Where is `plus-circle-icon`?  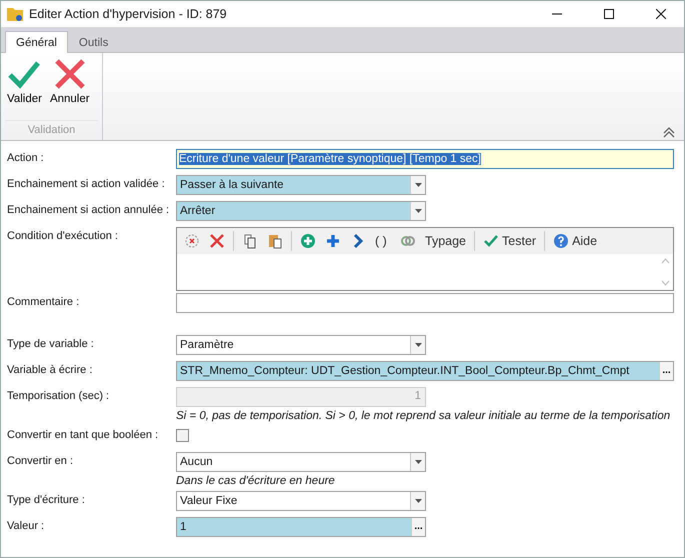
plus-circle-icon is located at coordinates (308, 241).